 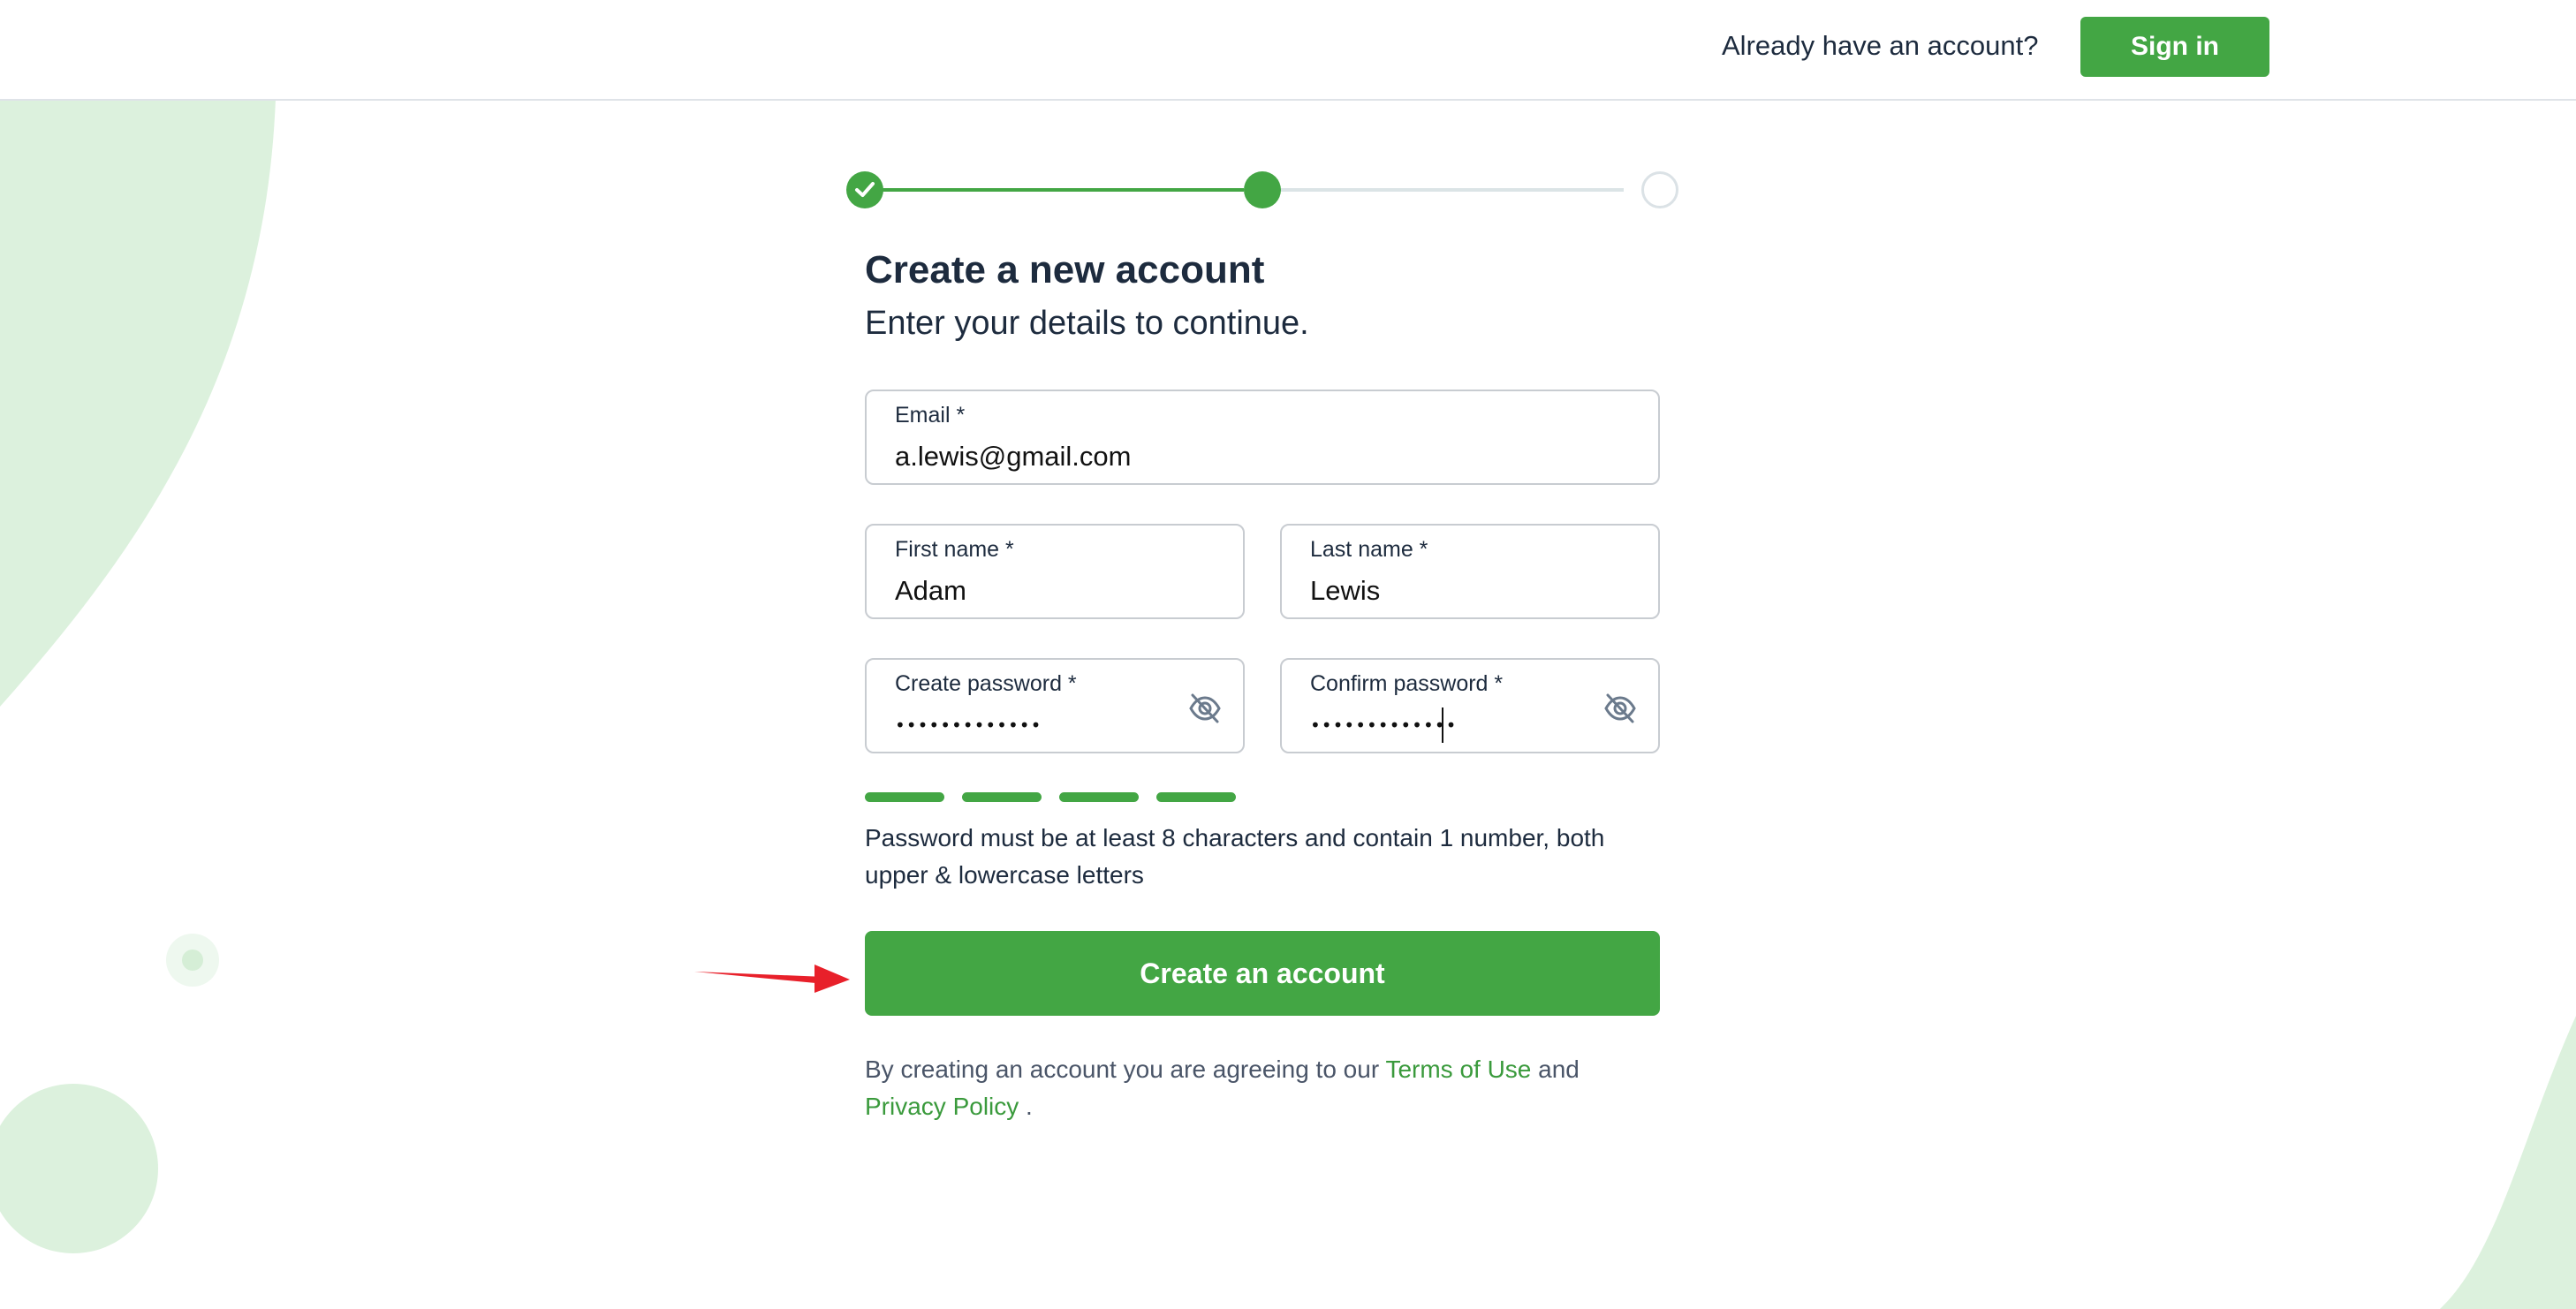 I want to click on sign-in-button: Sign in, so click(x=2174, y=47).